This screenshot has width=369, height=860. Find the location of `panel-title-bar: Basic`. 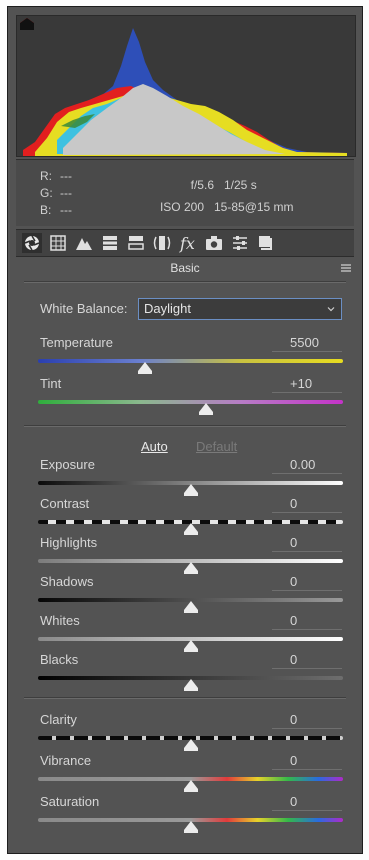

panel-title-bar: Basic is located at coordinates (185, 268).